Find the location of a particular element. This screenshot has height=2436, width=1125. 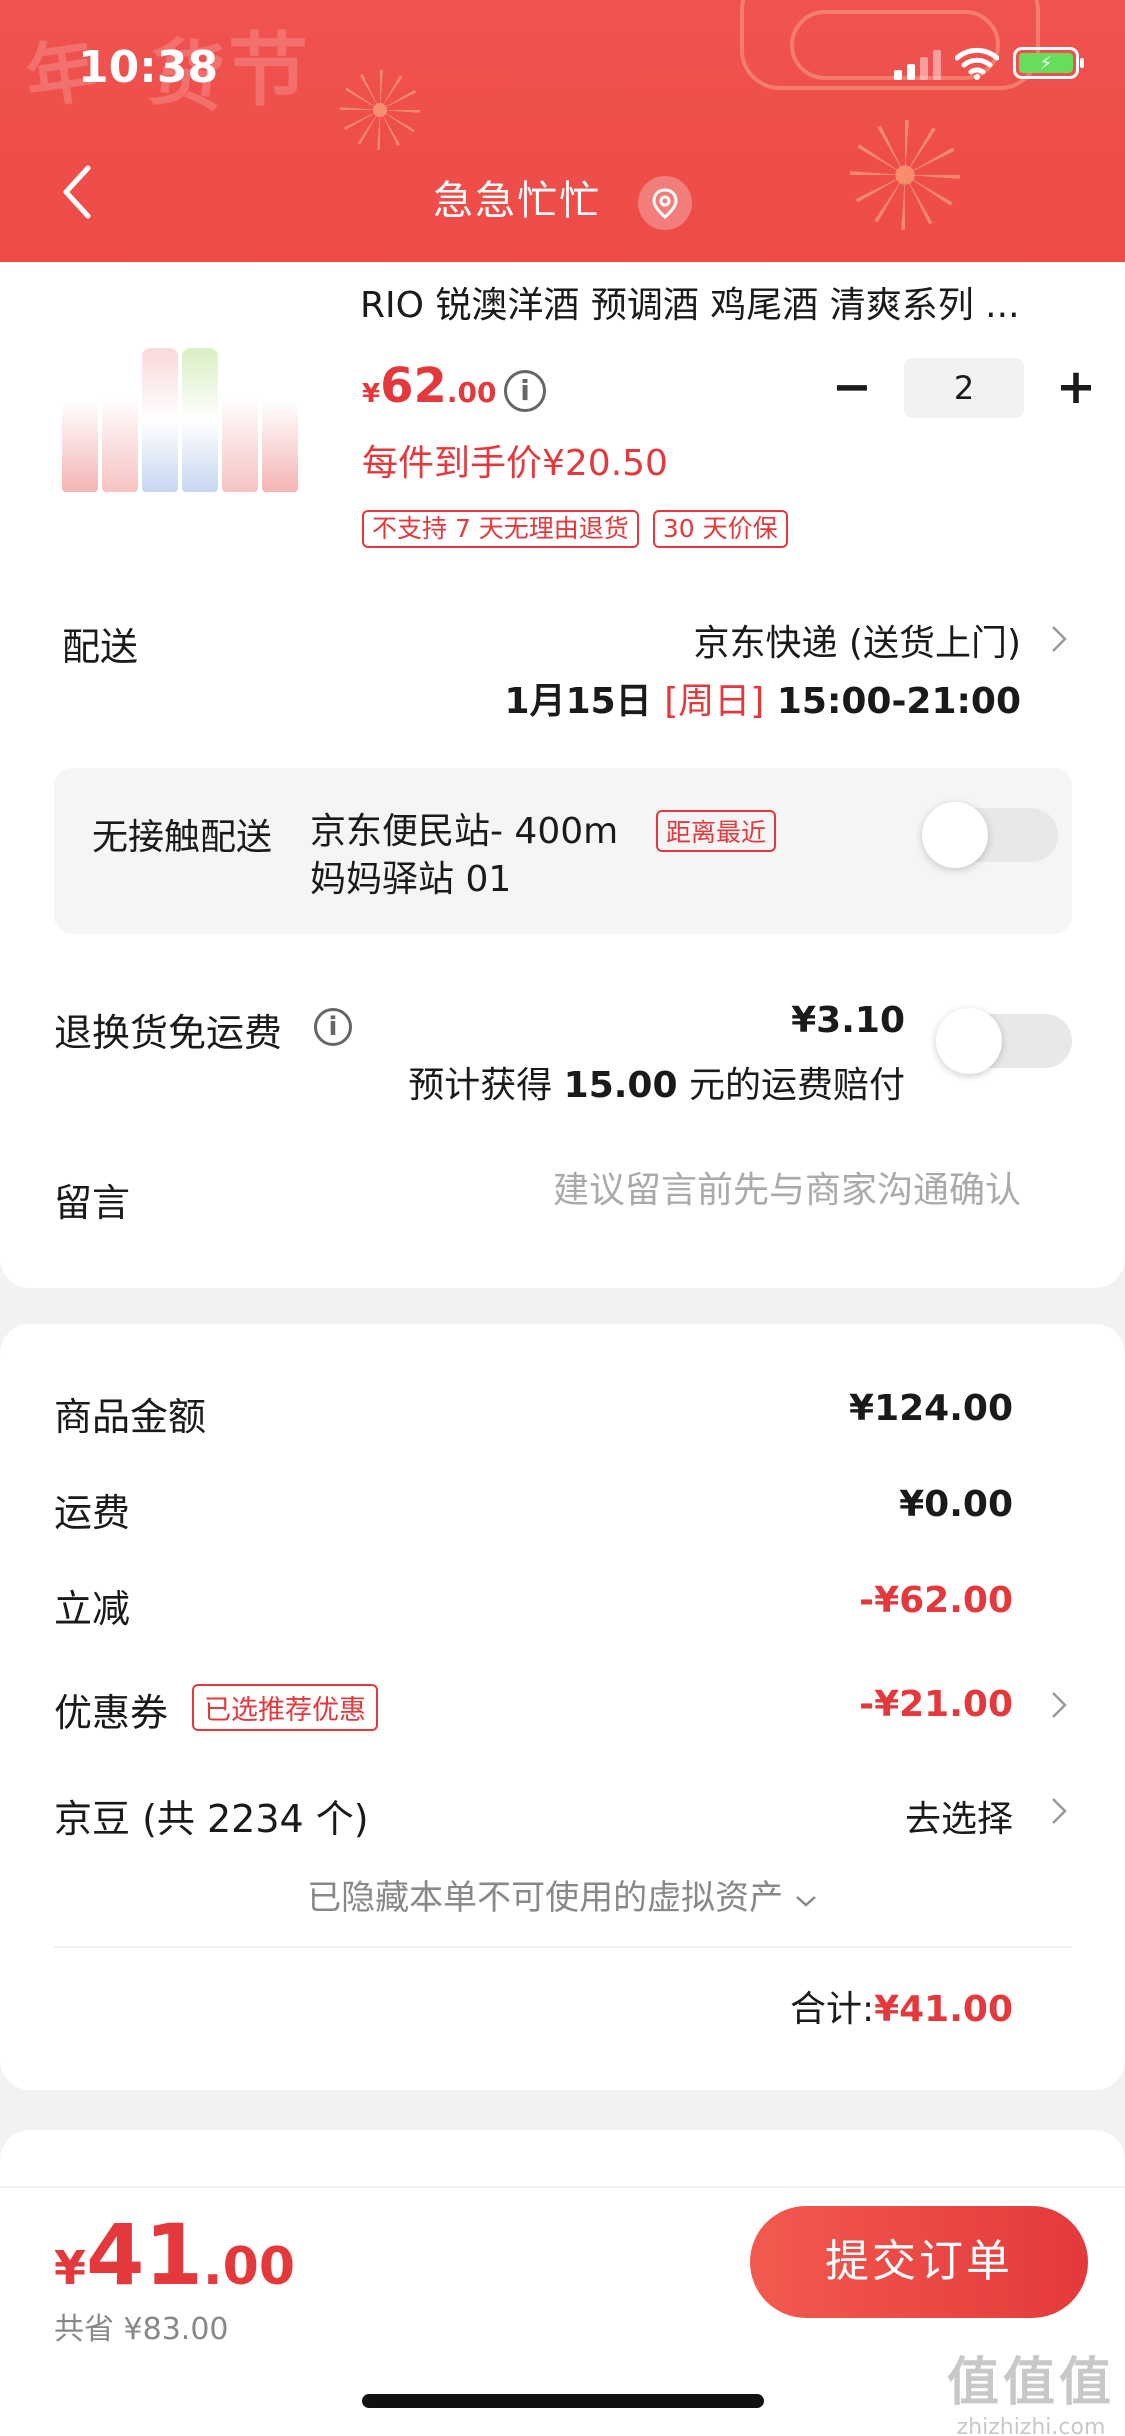

status-icons: ⚡ is located at coordinates (989, 63).